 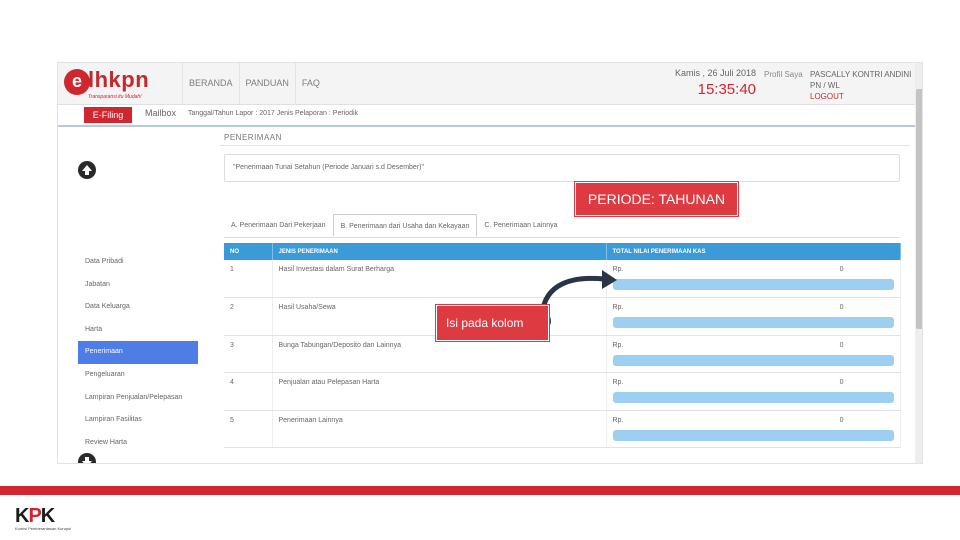 I want to click on current-date: Kamis , 26 Juli 2018, so click(x=715, y=73).